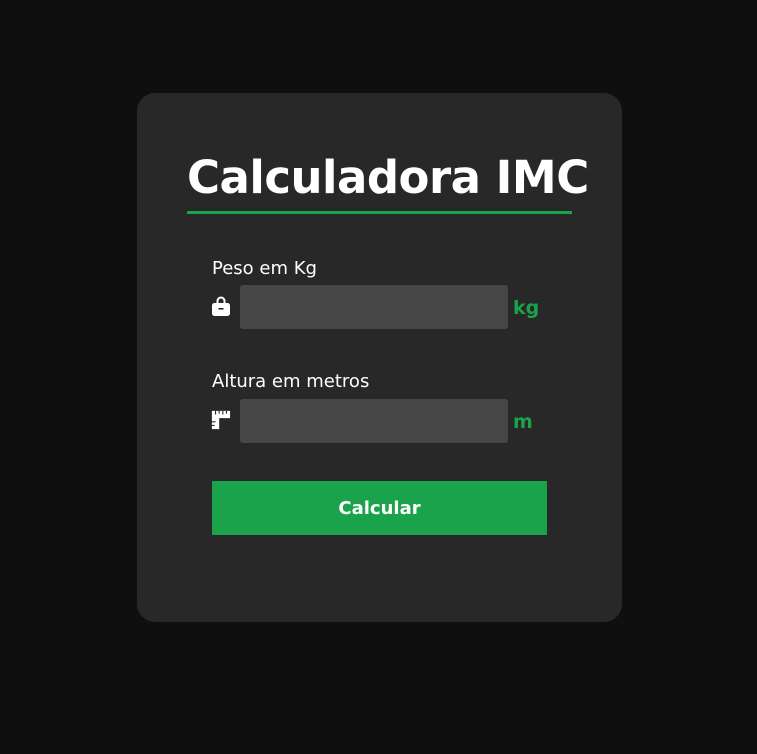 This screenshot has width=757, height=754. I want to click on calculate-button: Calcular, so click(379, 508).